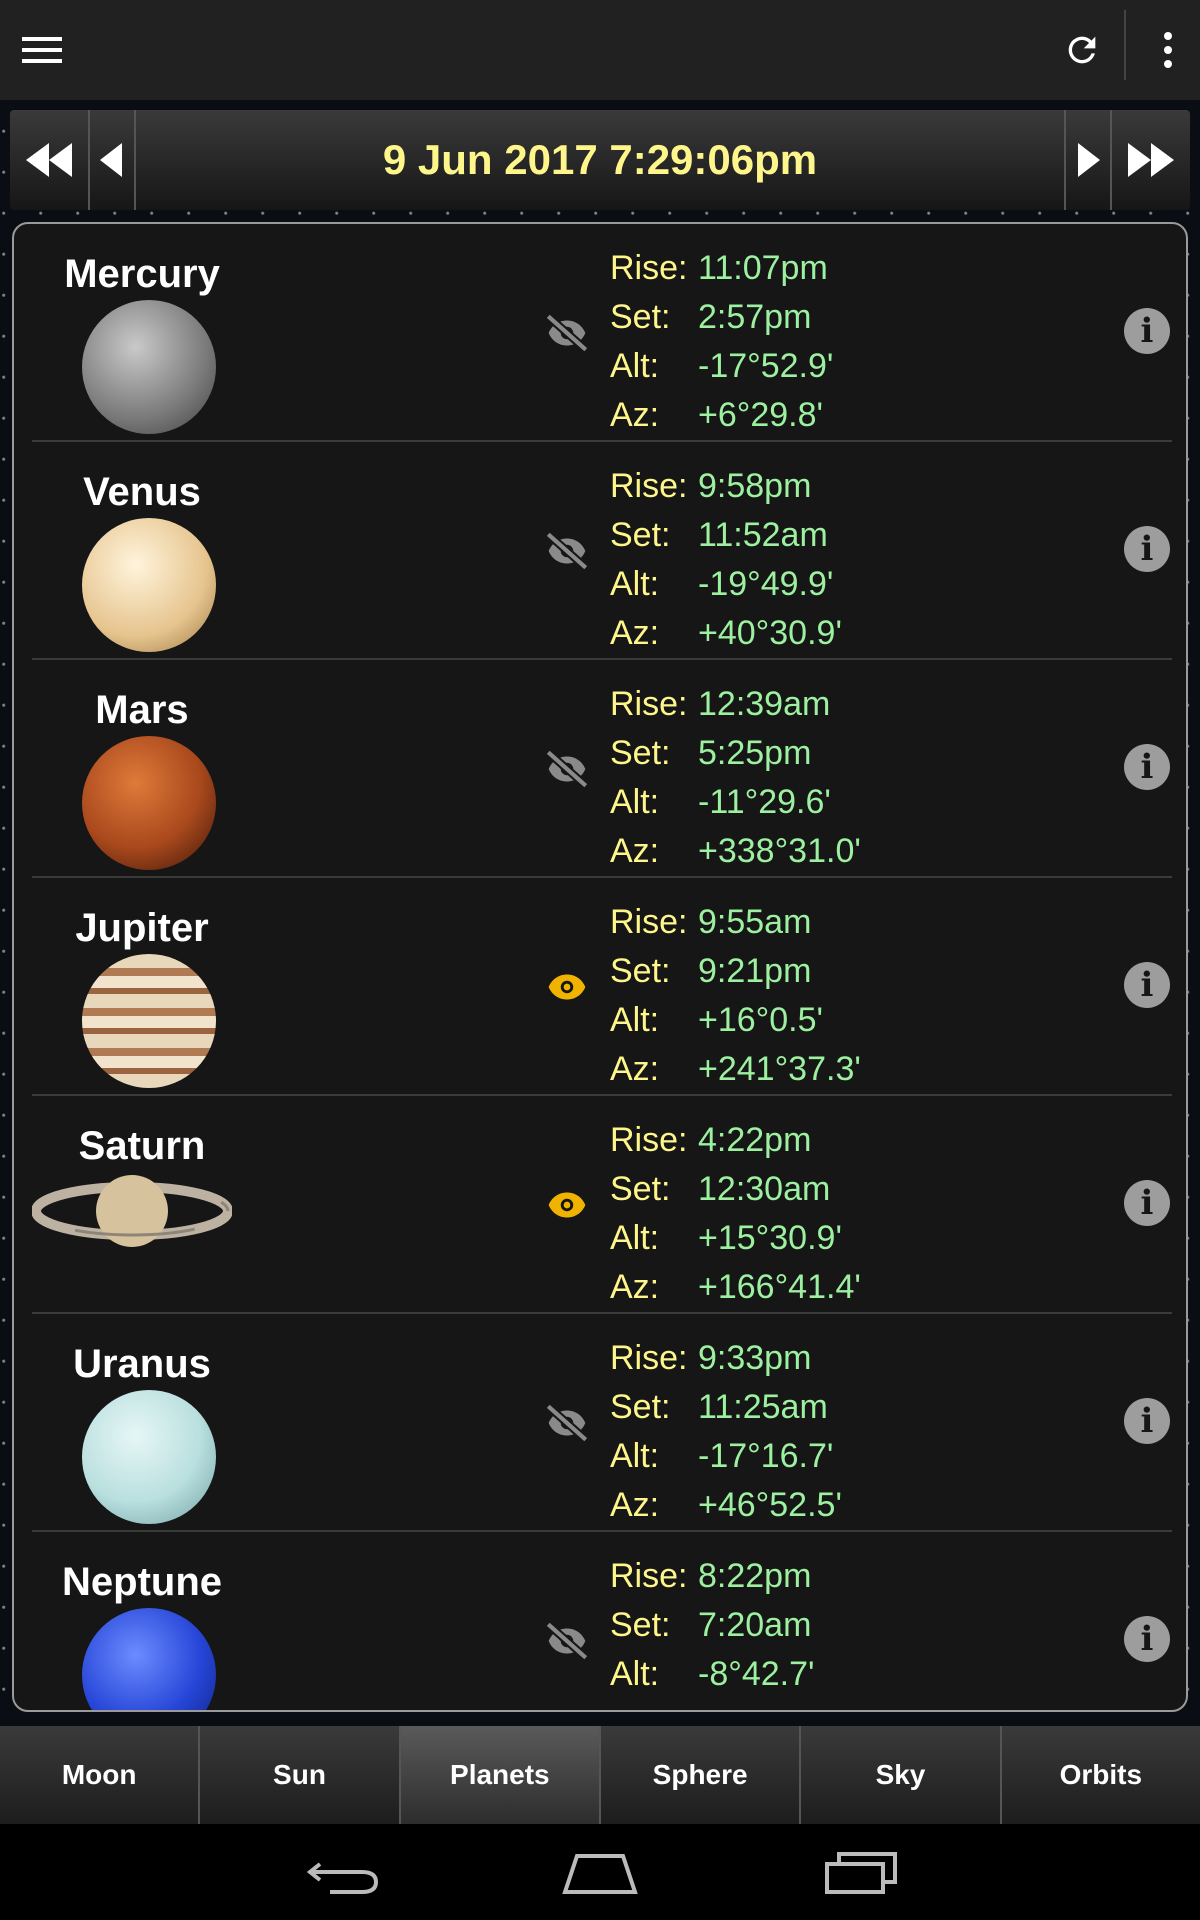  I want to click on planet-name: Saturn, so click(142, 1146).